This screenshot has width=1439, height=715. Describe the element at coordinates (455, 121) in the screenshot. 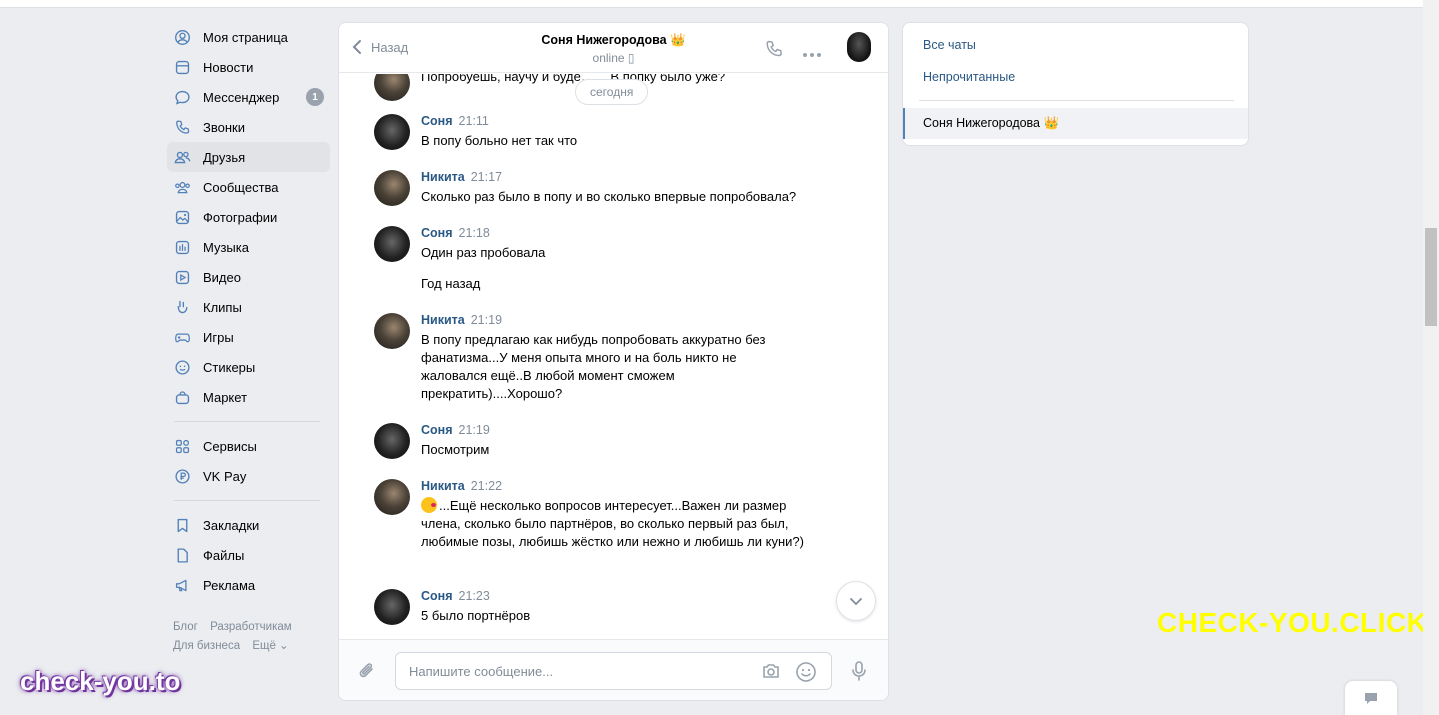

I see `message-header: Соня 21:11` at that location.